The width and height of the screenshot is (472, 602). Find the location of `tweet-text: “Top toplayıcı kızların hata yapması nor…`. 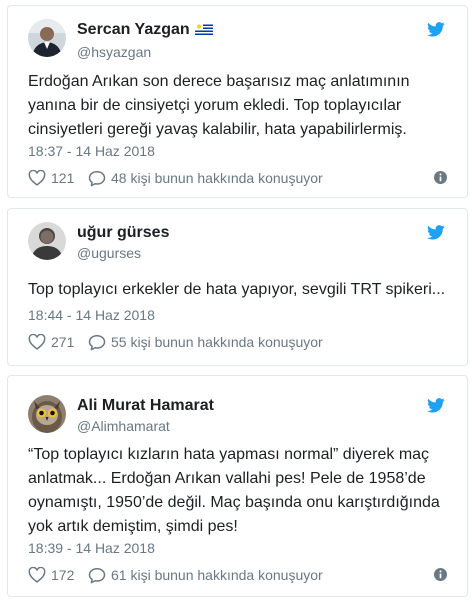

tweet-text: “Top toplayıcı kızların hata yapması nor… is located at coordinates (234, 490).